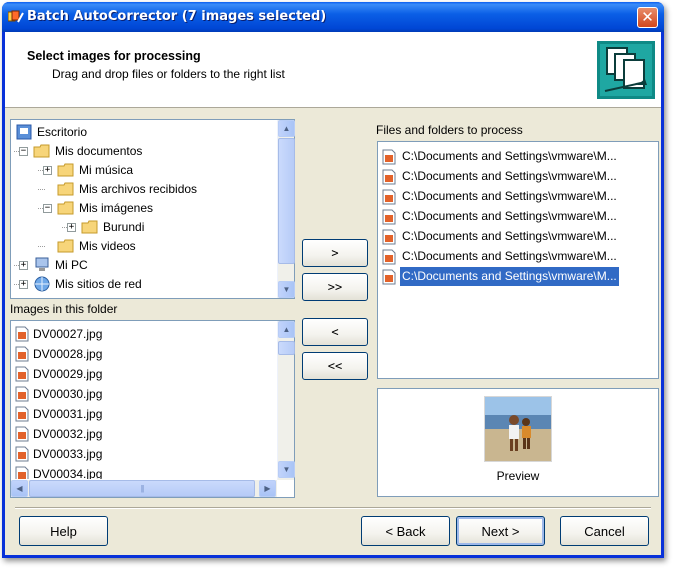 The height and width of the screenshot is (572, 680). Describe the element at coordinates (114, 414) in the screenshot. I see `image-file-item: DV00031.jpg` at that location.